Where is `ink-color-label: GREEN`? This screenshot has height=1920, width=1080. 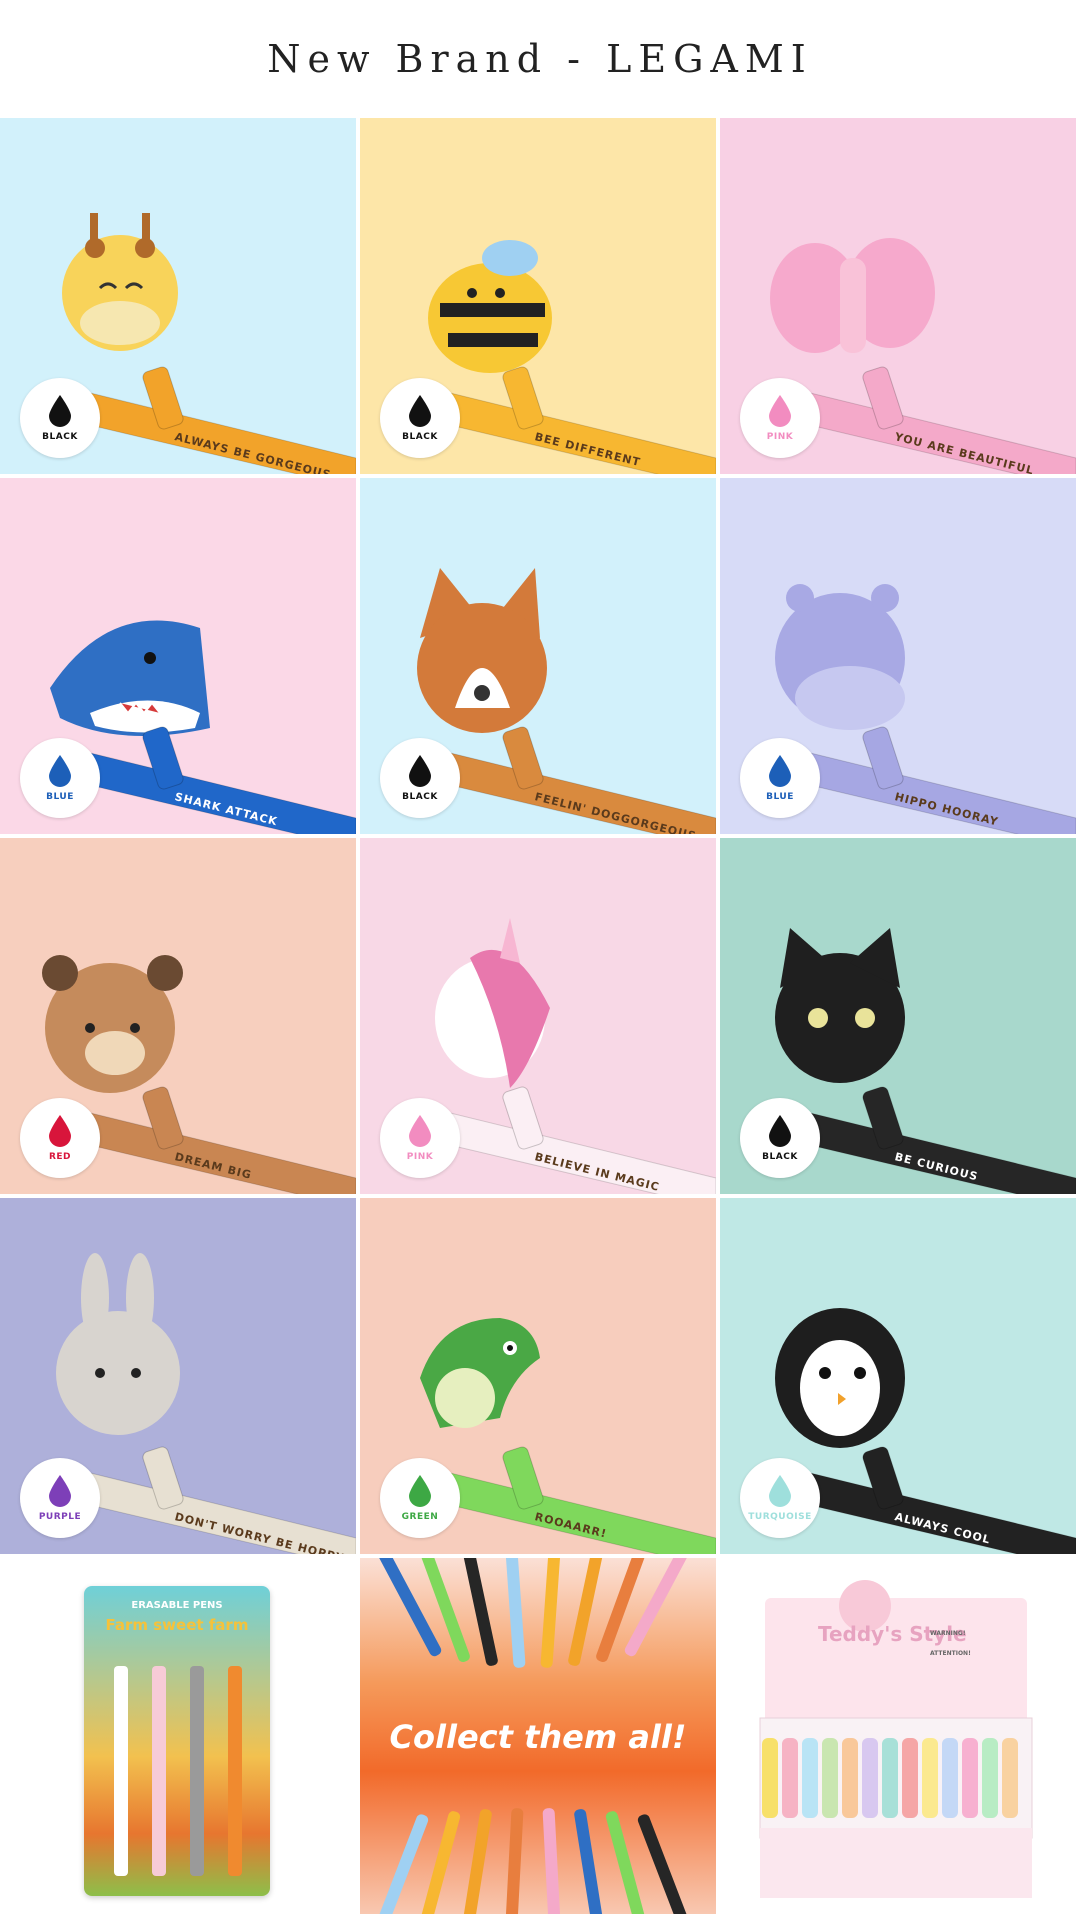
ink-color-label: GREEN is located at coordinates (420, 1517).